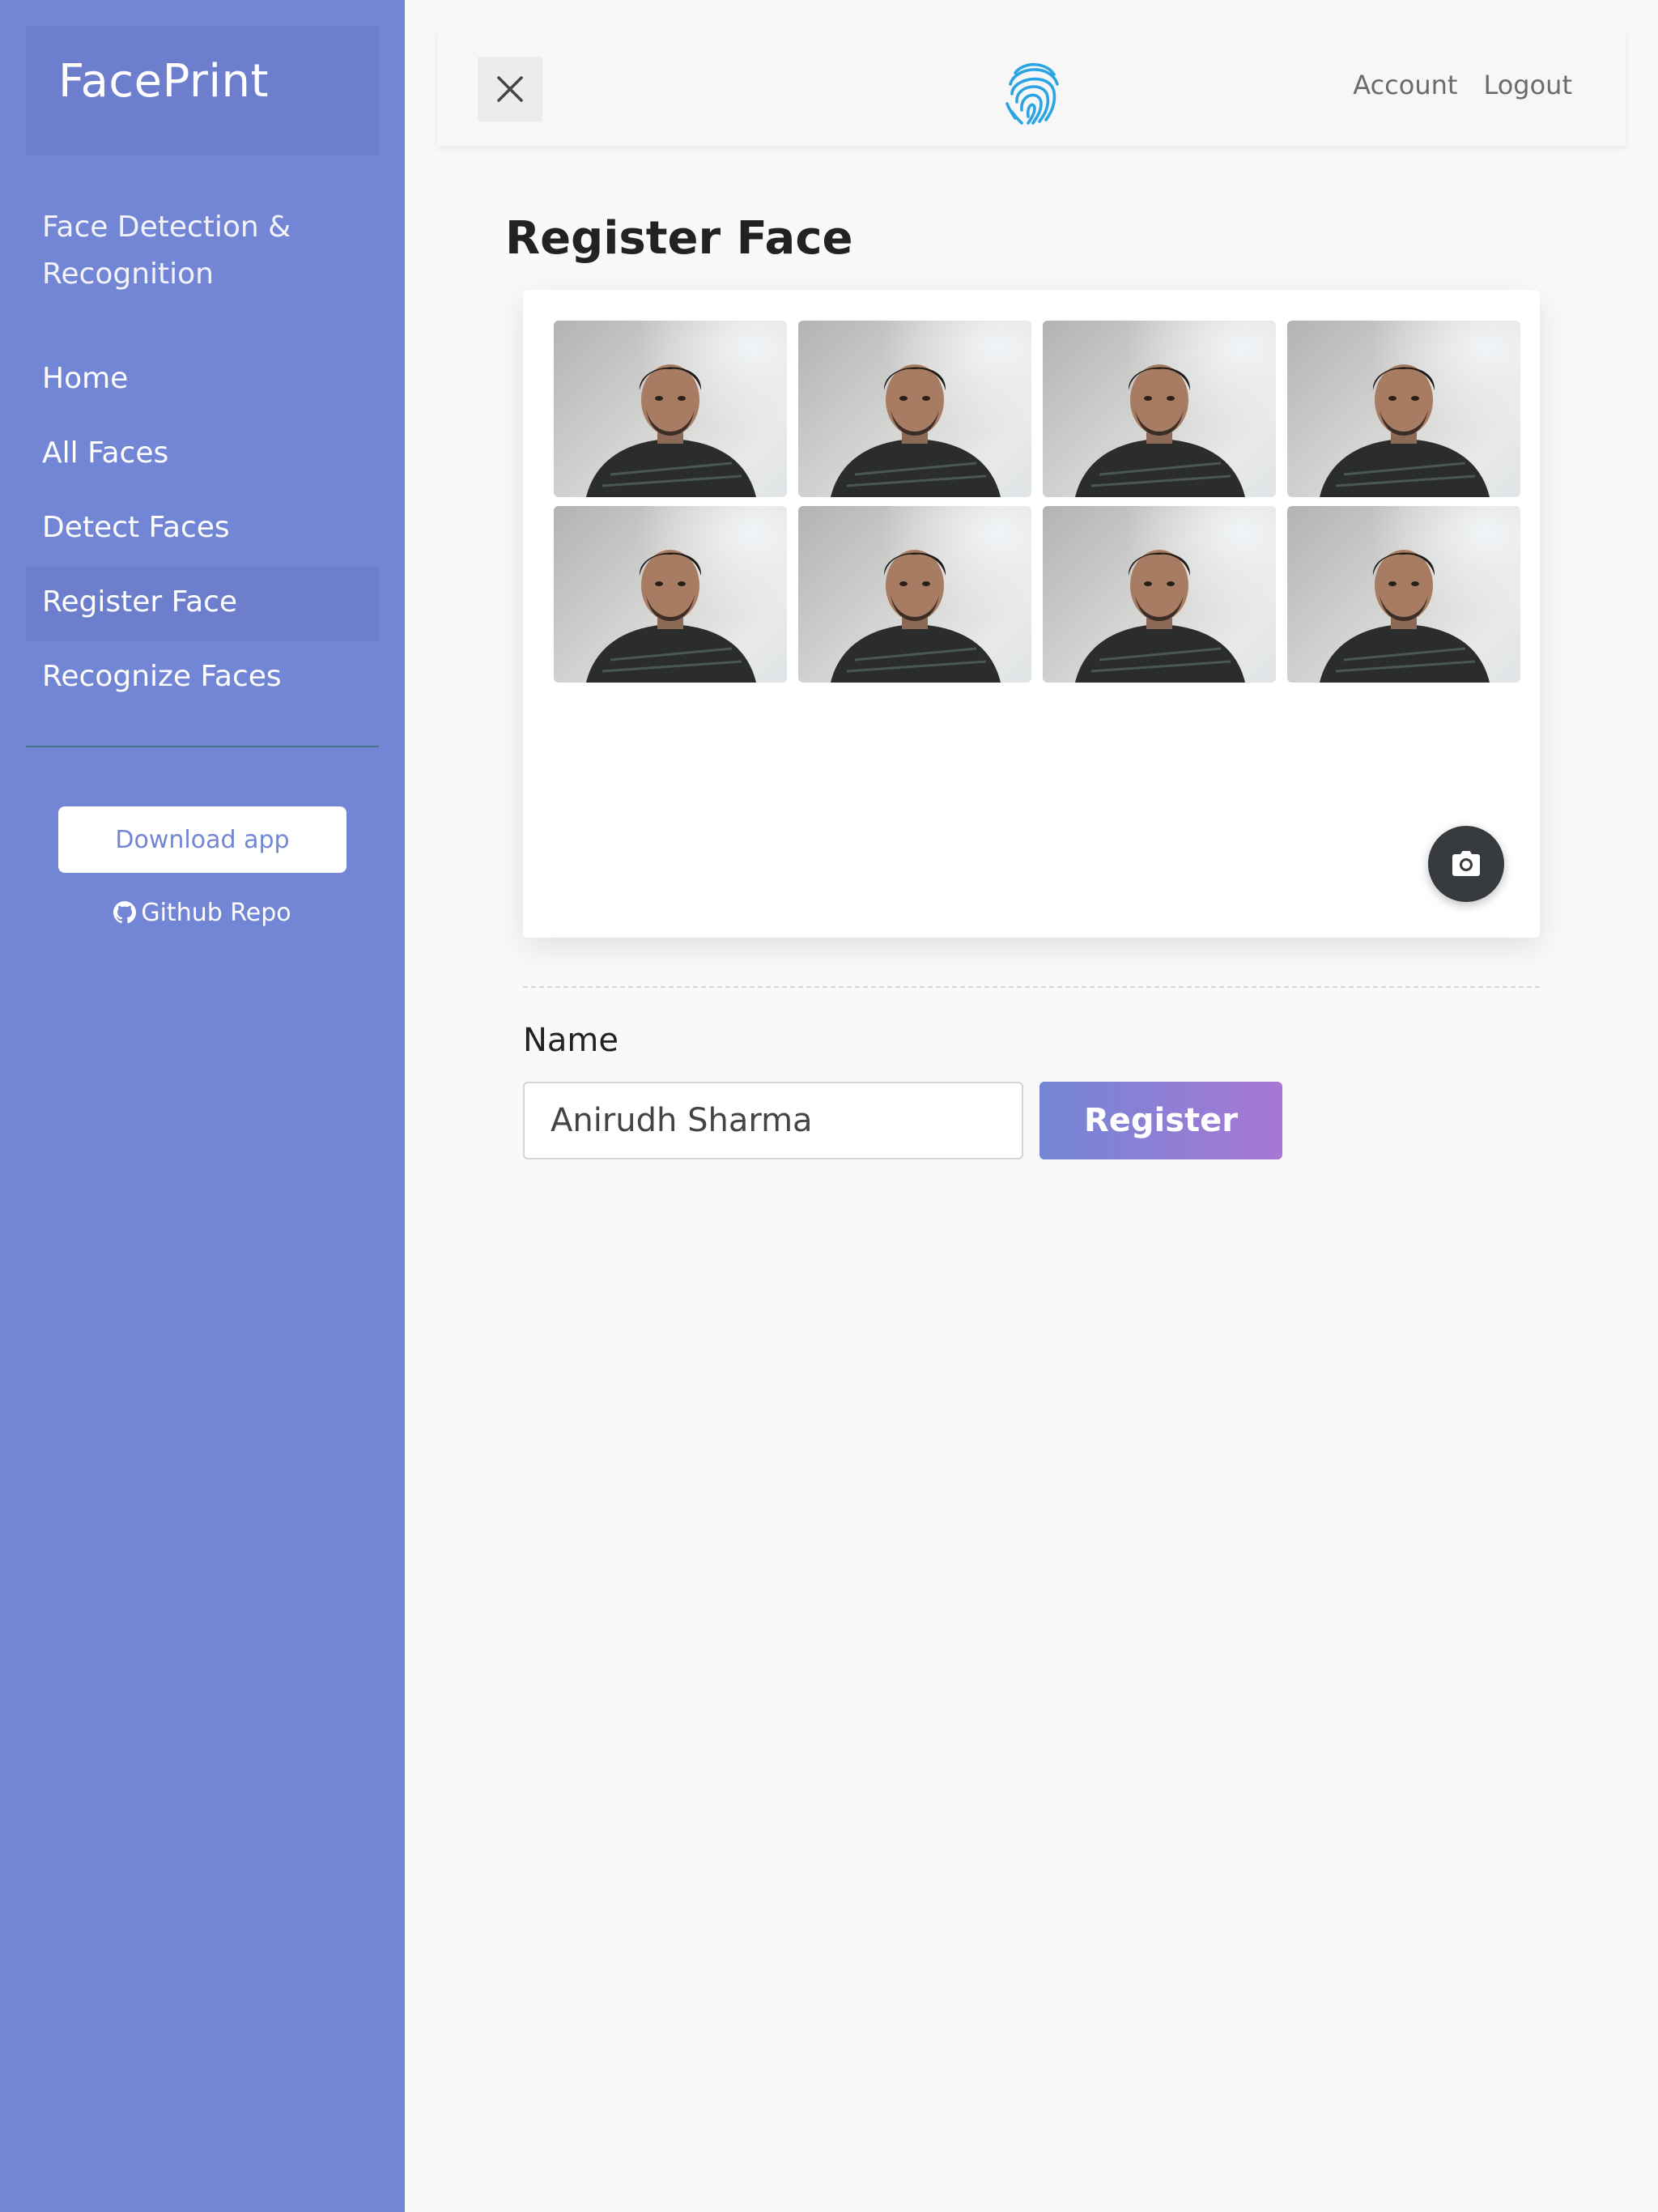 This screenshot has height=2212, width=1658. I want to click on sidebar-divider, so click(202, 747).